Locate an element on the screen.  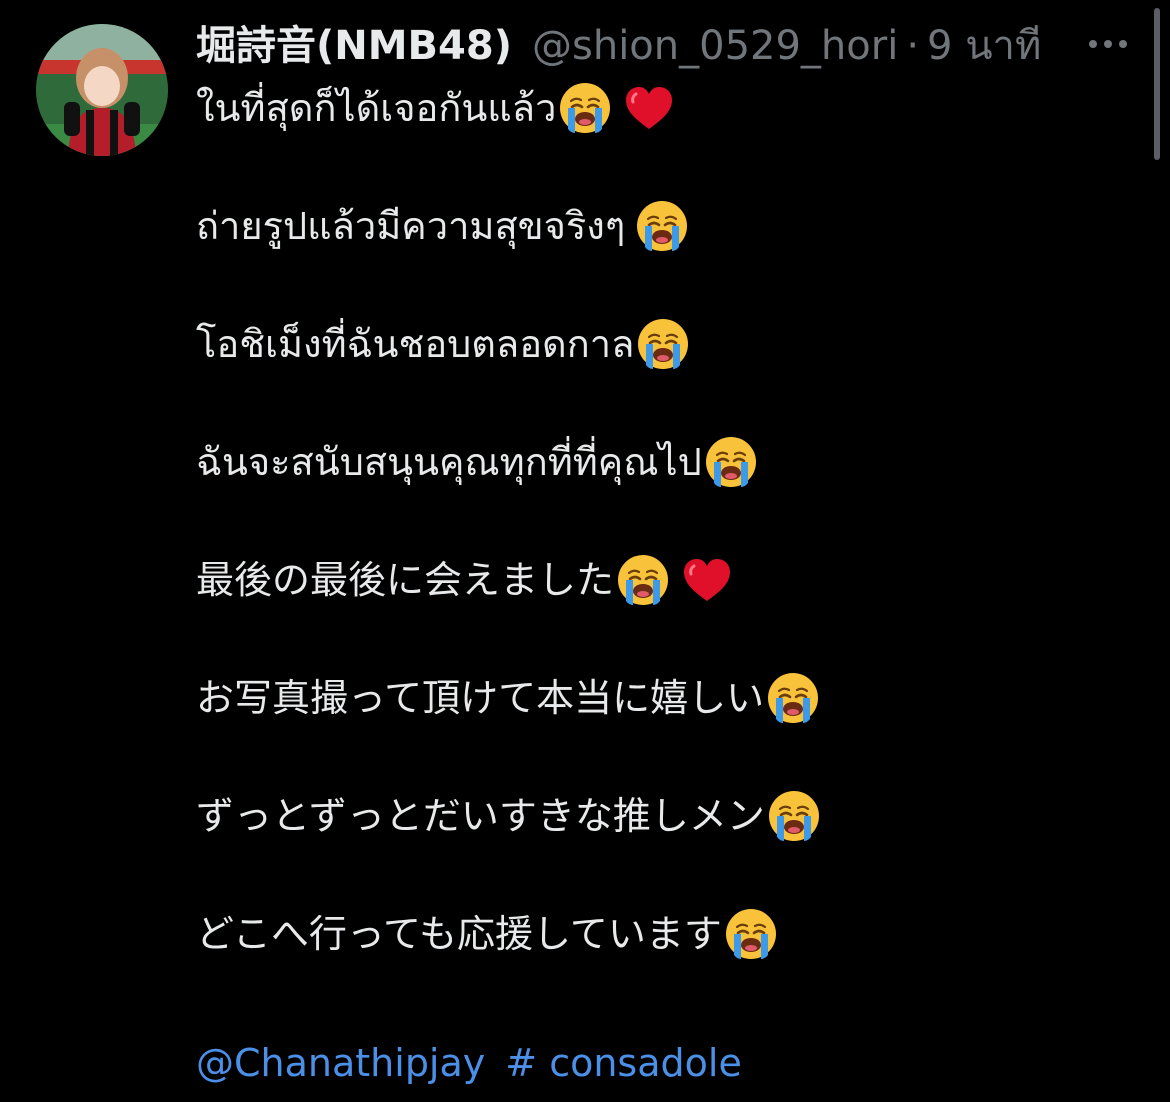
user-handle: @shion_0529_hori is located at coordinates (715, 46).